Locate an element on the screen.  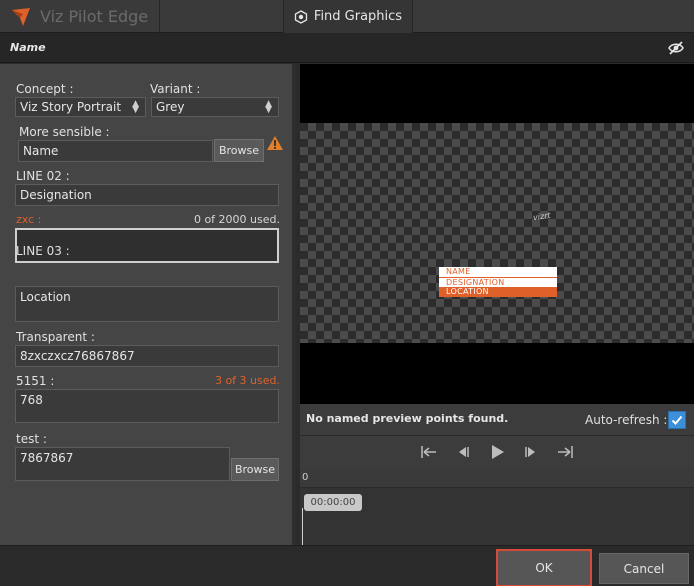
zxc-label: zxc : is located at coordinates (29, 219).